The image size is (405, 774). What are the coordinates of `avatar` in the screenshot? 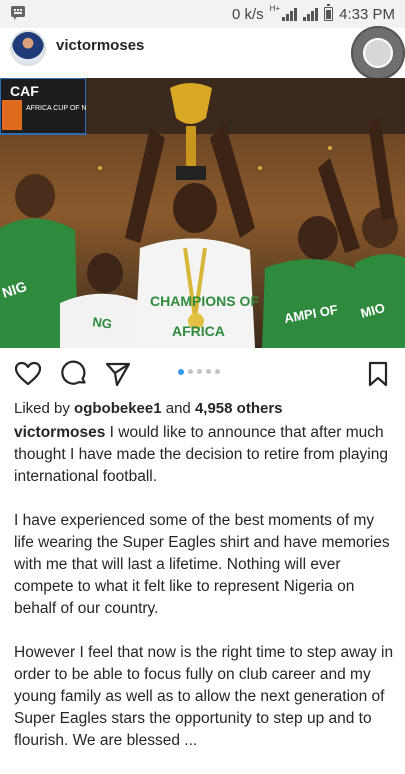 It's located at (28, 48).